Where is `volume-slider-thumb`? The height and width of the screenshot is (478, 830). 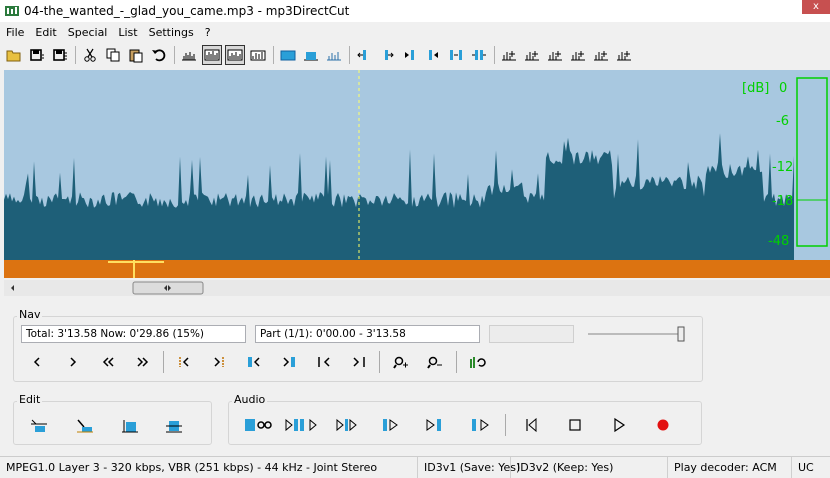 volume-slider-thumb is located at coordinates (681, 334).